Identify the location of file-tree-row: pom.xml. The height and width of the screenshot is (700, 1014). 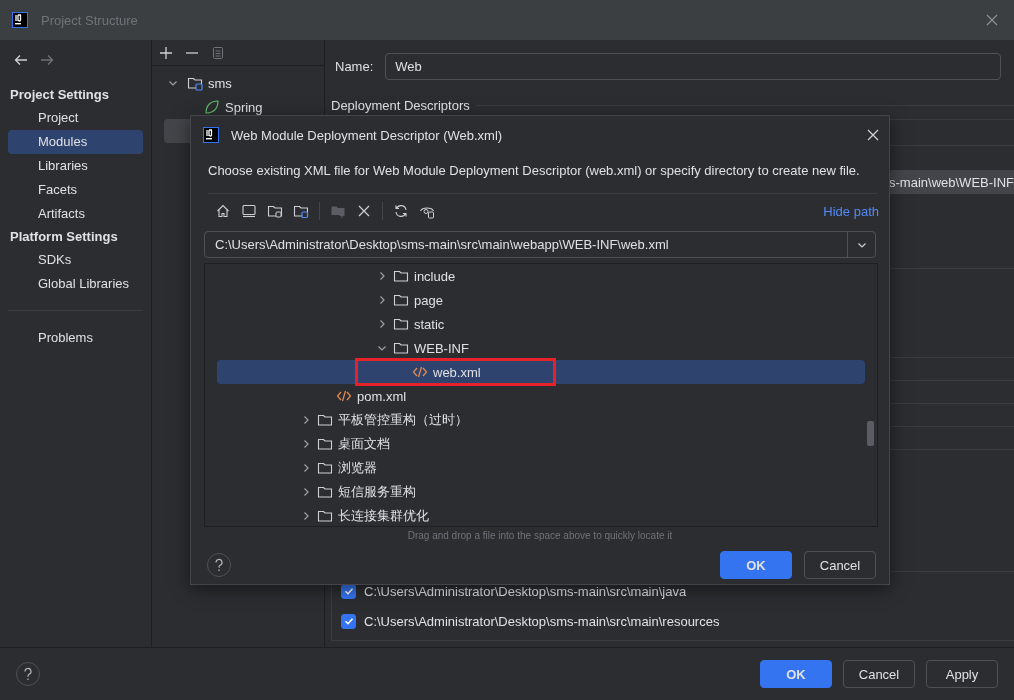
(541, 396).